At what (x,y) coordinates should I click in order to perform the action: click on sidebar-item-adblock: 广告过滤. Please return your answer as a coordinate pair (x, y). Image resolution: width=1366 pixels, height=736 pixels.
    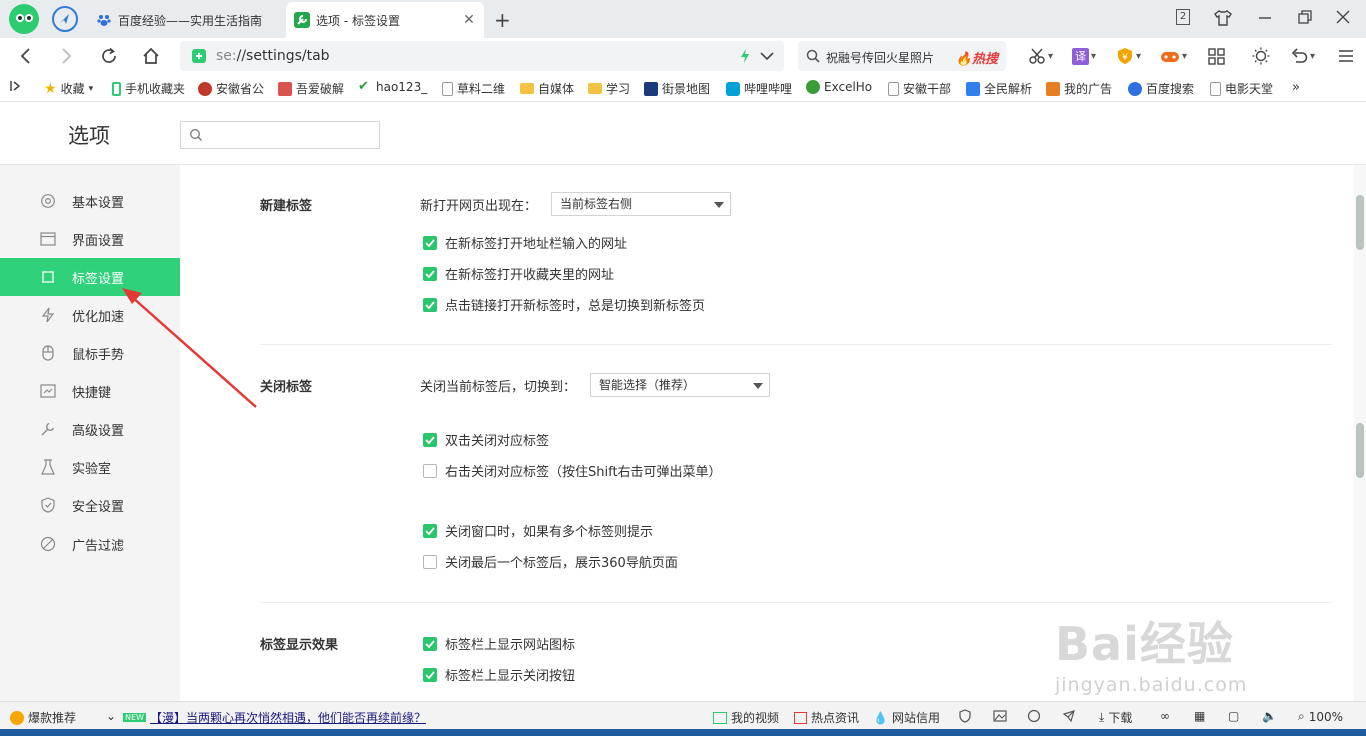
    Looking at the image, I should click on (90, 544).